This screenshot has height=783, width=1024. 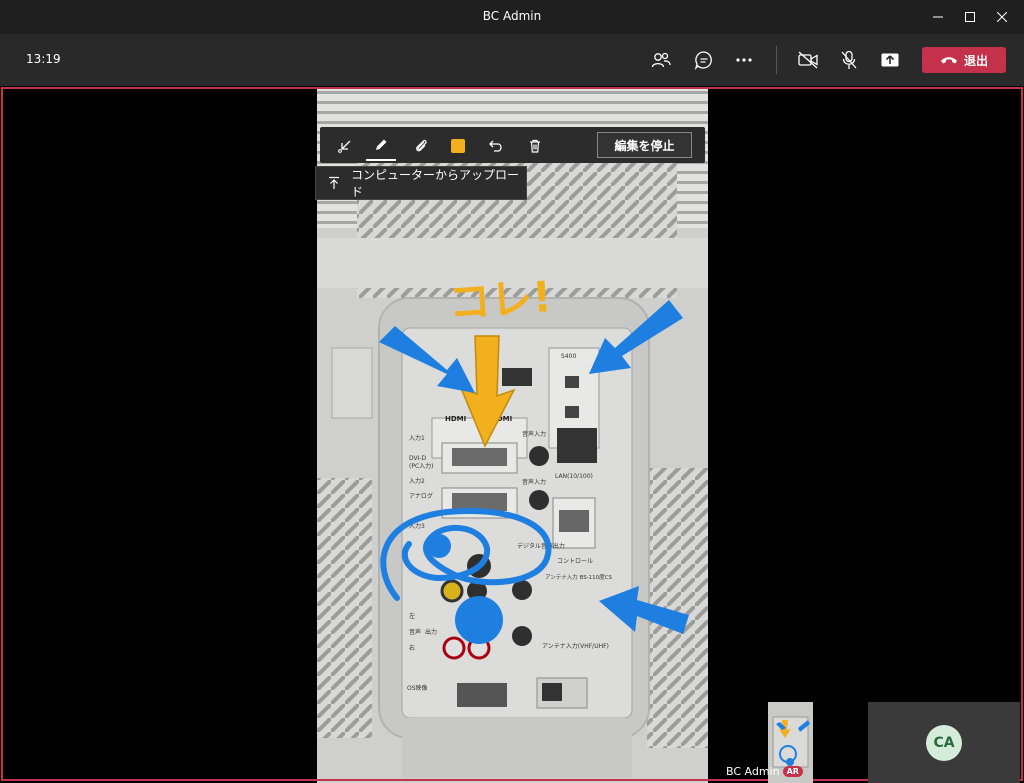 I want to click on share-screen-icon, so click(x=890, y=60).